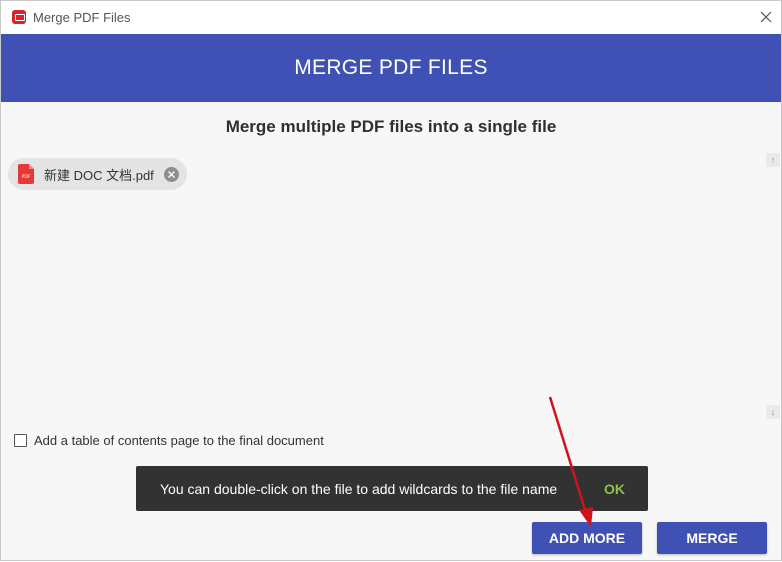 The width and height of the screenshot is (782, 562). What do you see at coordinates (773, 160) in the screenshot?
I see `scroll-up-icon: ↑` at bounding box center [773, 160].